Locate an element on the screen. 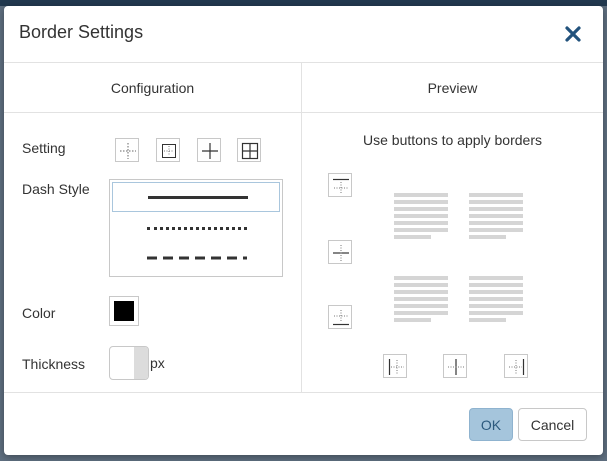 The image size is (607, 461). dash-style-dotted-option is located at coordinates (196, 228).